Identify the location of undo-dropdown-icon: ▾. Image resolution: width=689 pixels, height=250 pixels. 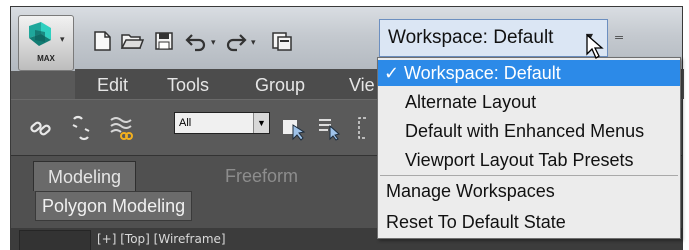
(213, 42).